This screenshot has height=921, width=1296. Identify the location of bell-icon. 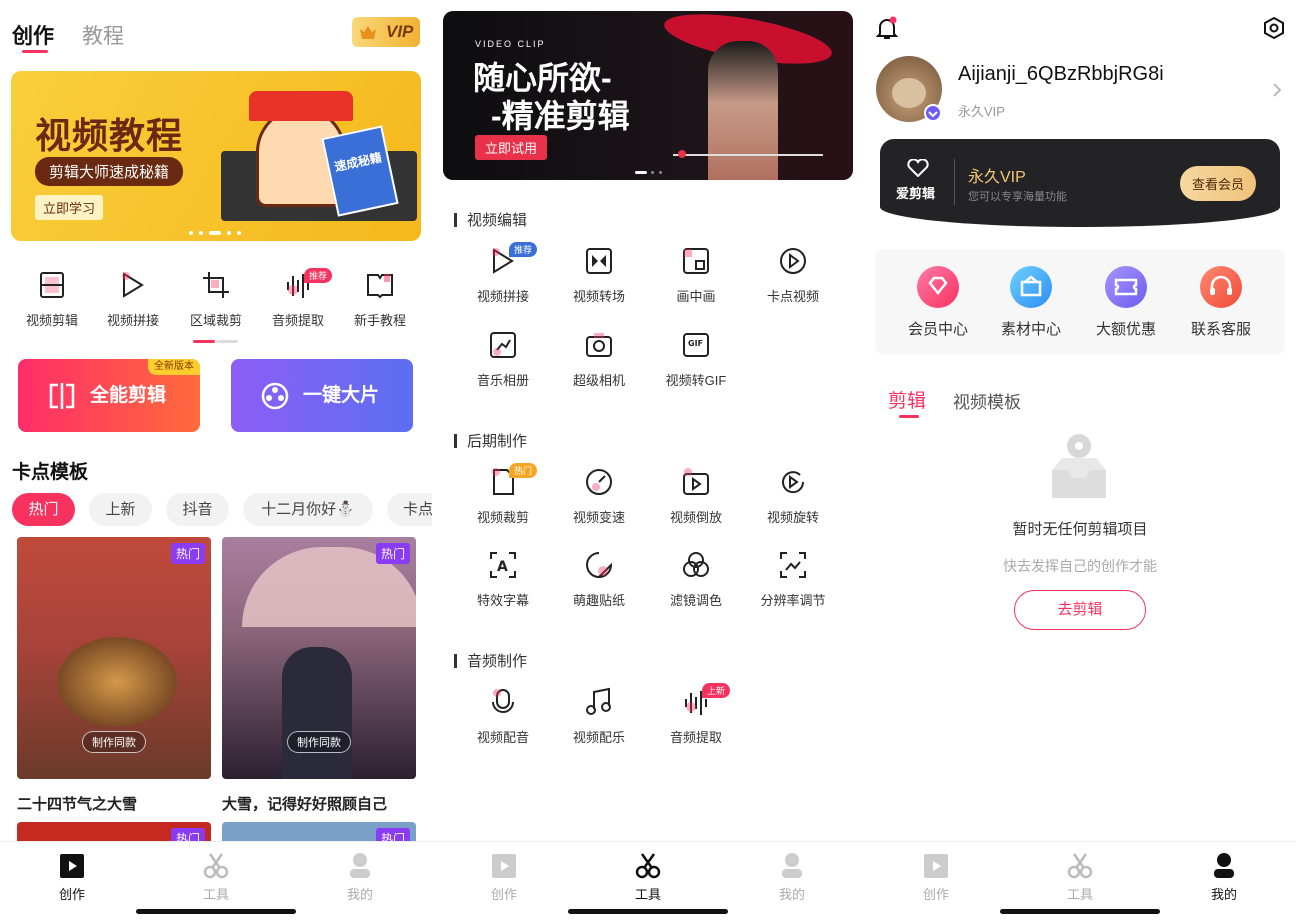
(887, 28).